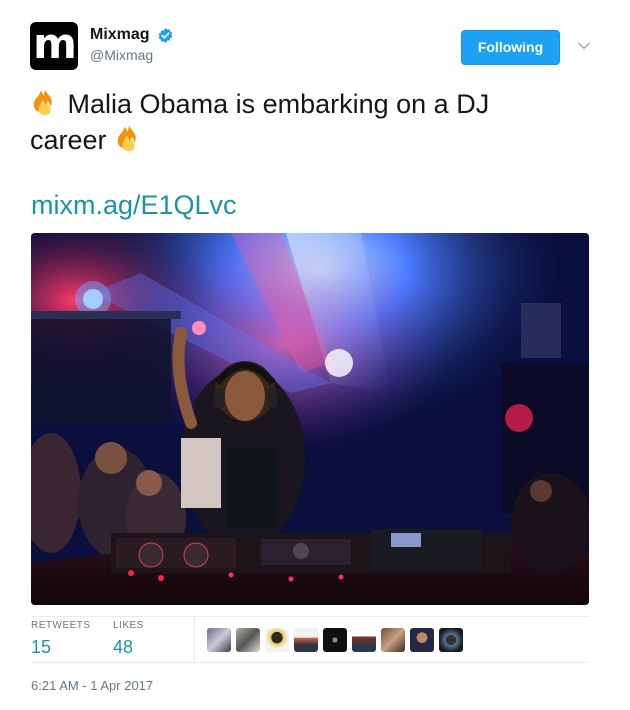  Describe the element at coordinates (68, 140) in the screenshot. I see `tweet-text-line-2: career` at that location.